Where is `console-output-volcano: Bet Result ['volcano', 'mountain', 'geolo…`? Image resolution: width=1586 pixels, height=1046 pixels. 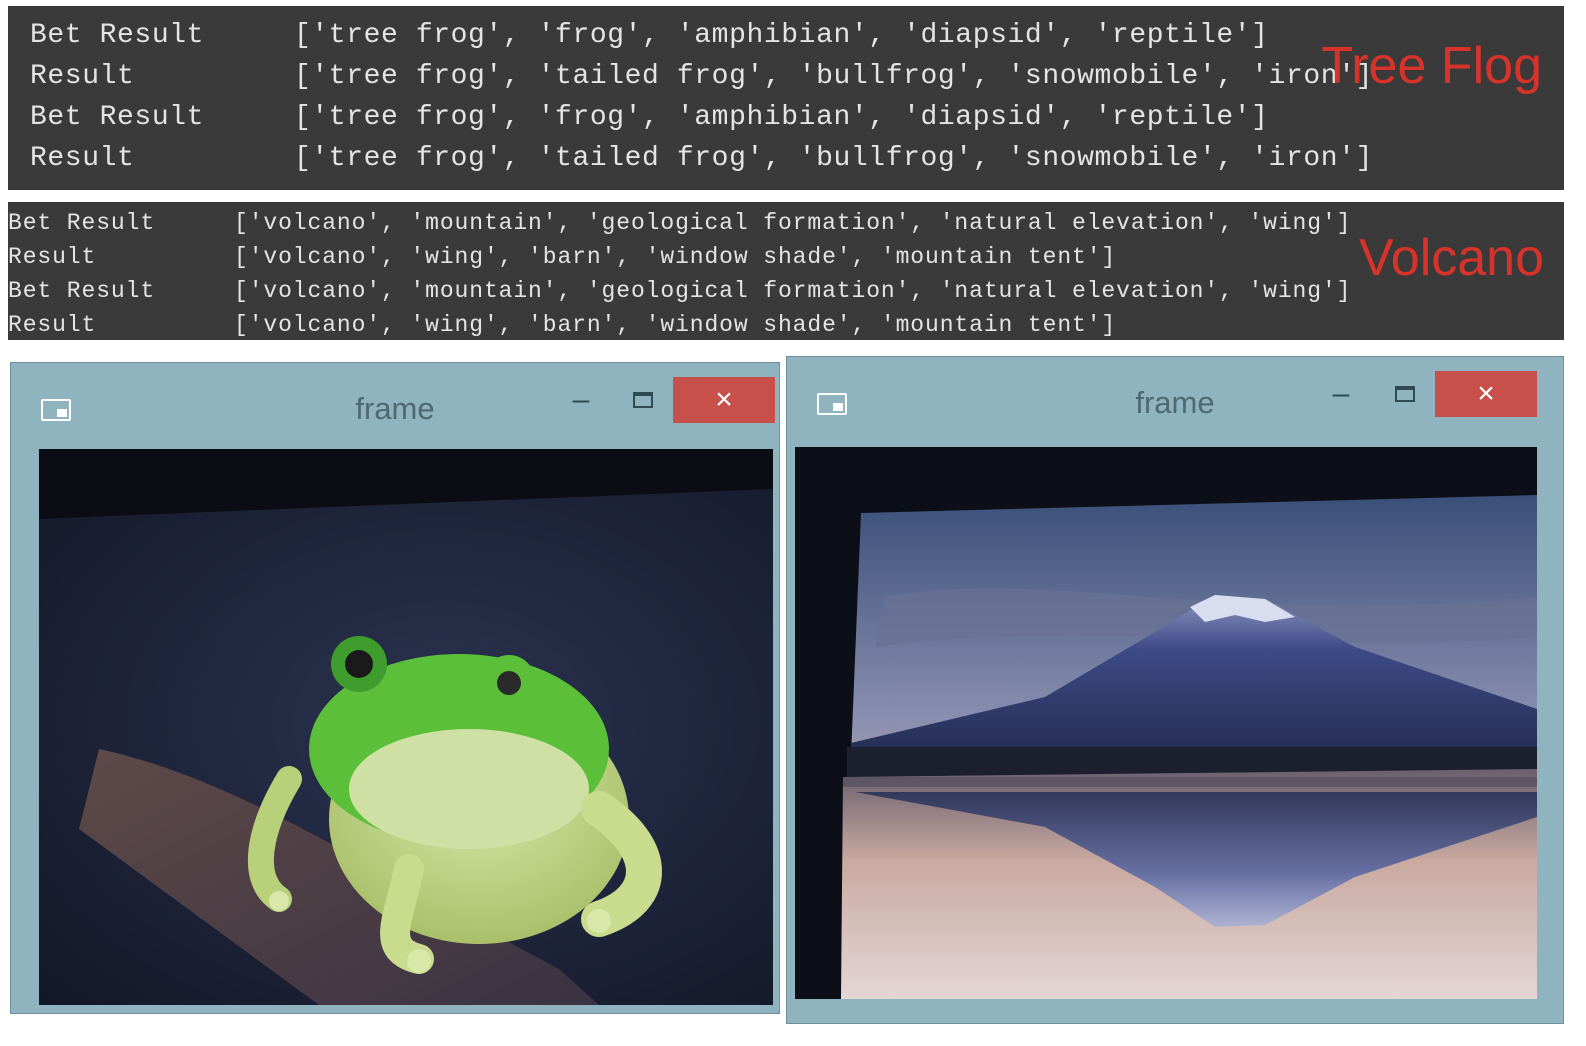 console-output-volcano: Bet Result ['volcano', 'mountain', 'geolo… is located at coordinates (786, 271).